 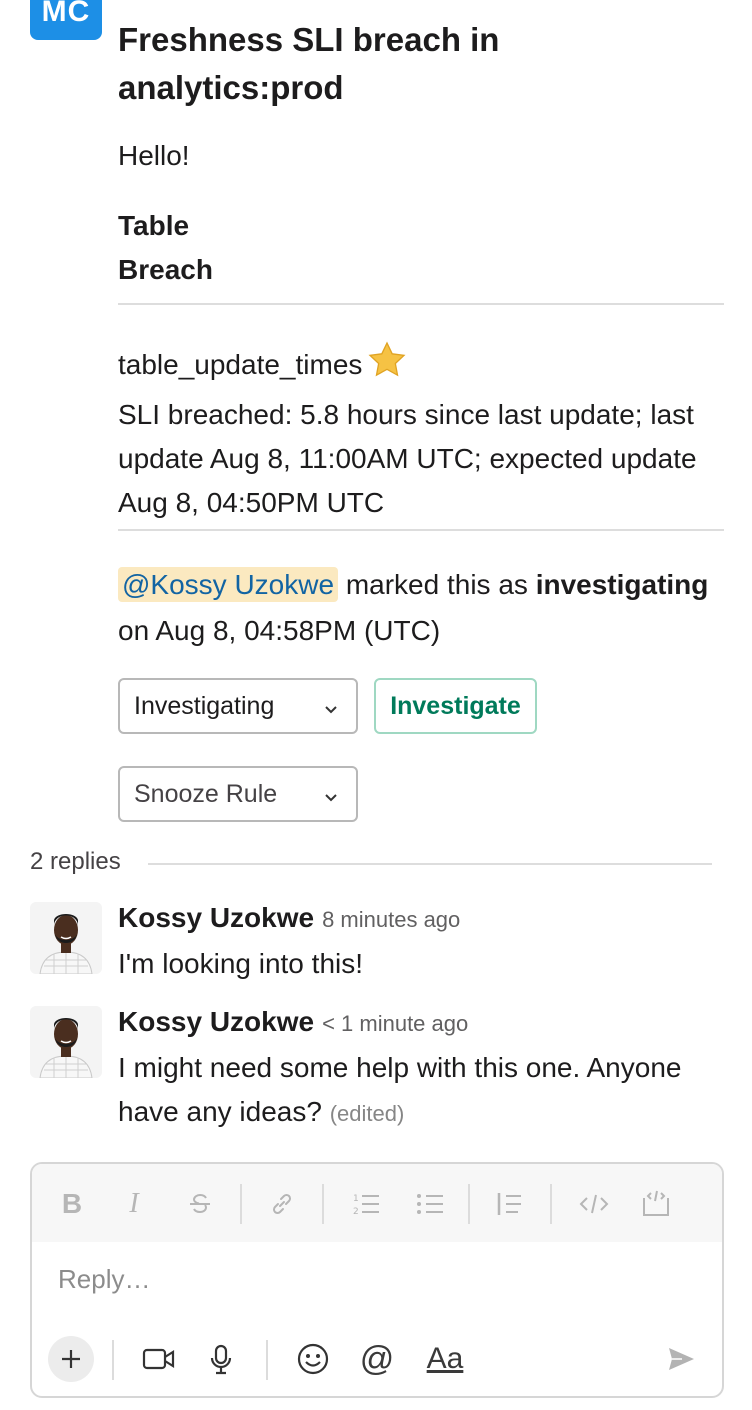 What do you see at coordinates (241, 963) in the screenshot?
I see `reply-text: I'm looking into this!` at bounding box center [241, 963].